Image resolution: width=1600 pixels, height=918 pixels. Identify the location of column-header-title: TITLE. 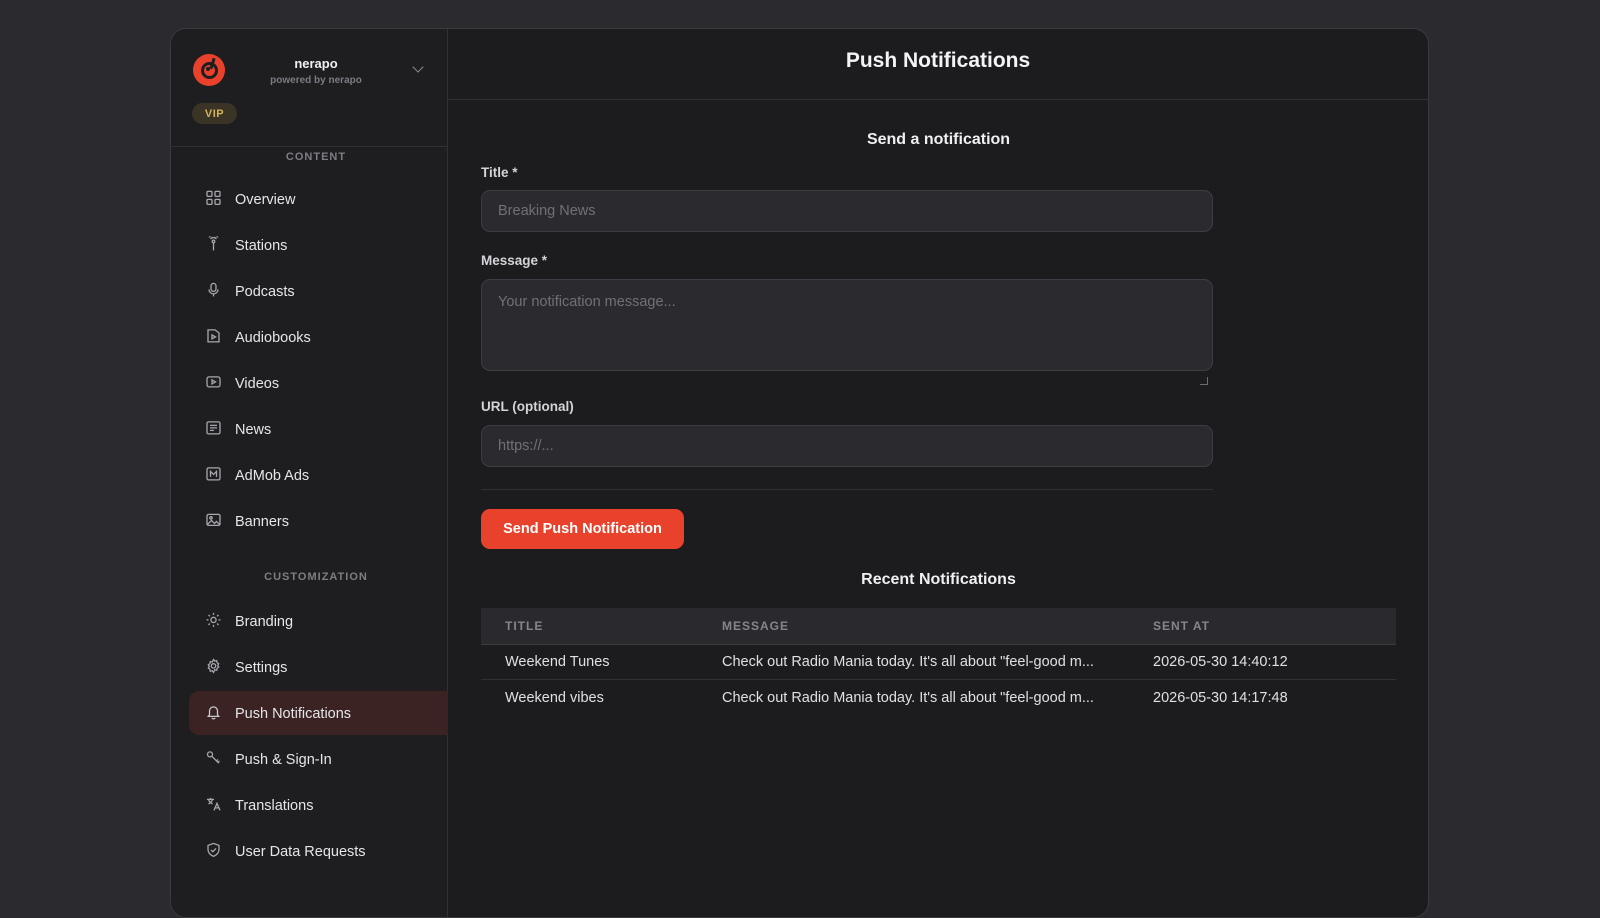
(524, 626).